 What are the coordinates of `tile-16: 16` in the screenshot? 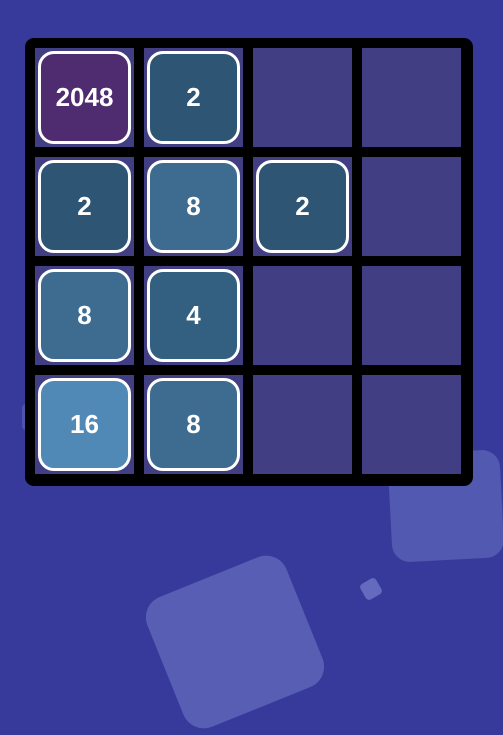 It's located at (84, 424).